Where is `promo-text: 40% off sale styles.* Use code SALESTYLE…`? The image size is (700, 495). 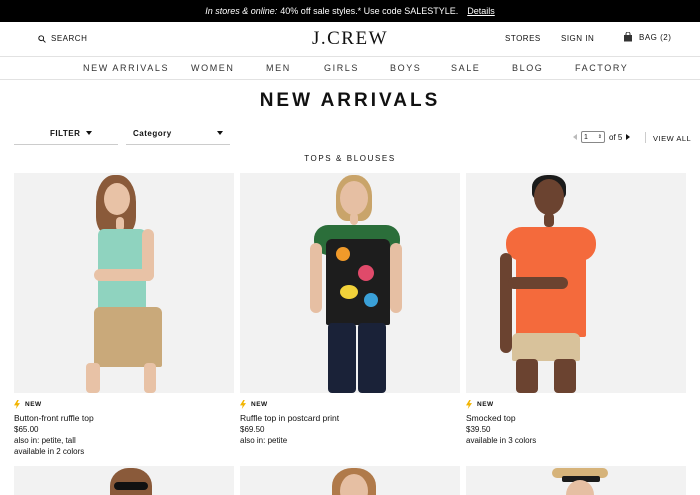 promo-text: 40% off sale styles.* Use code SALESTYLE… is located at coordinates (369, 11).